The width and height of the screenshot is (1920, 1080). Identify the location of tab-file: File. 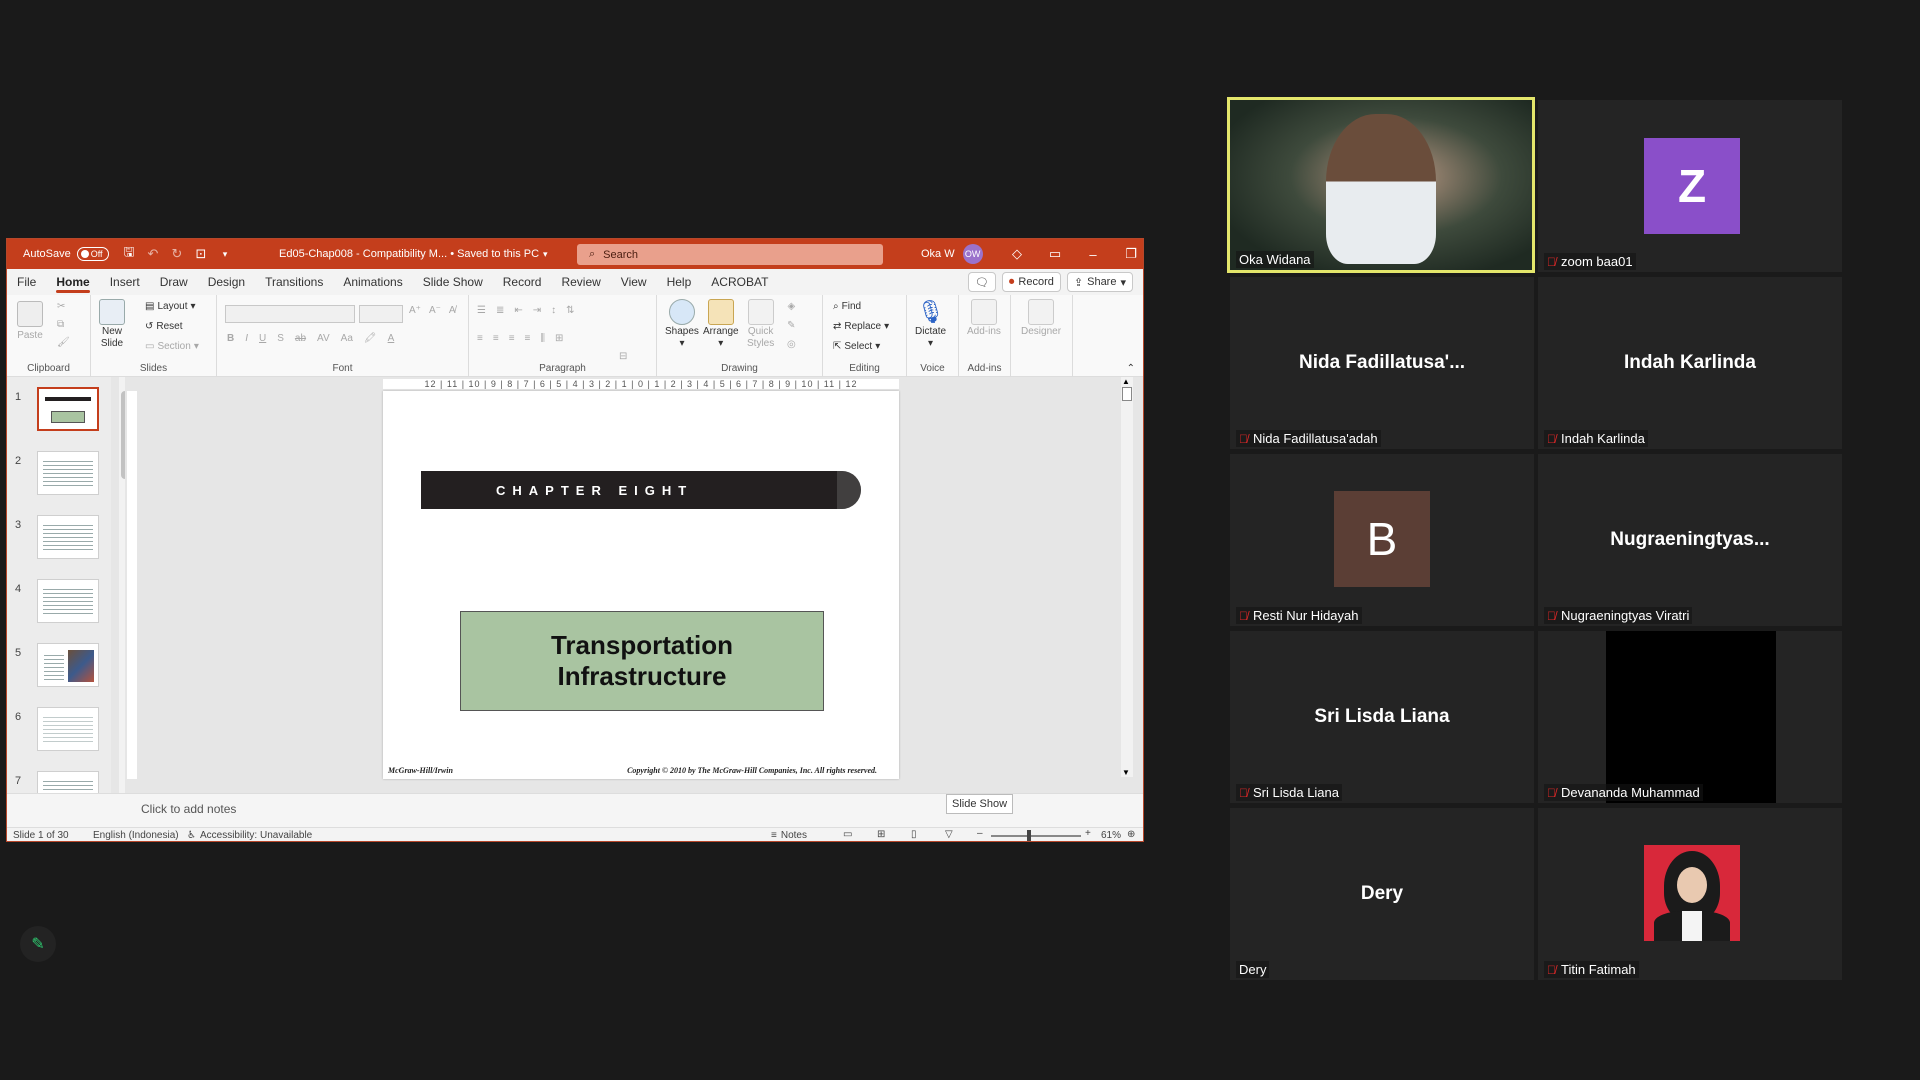
(26, 282).